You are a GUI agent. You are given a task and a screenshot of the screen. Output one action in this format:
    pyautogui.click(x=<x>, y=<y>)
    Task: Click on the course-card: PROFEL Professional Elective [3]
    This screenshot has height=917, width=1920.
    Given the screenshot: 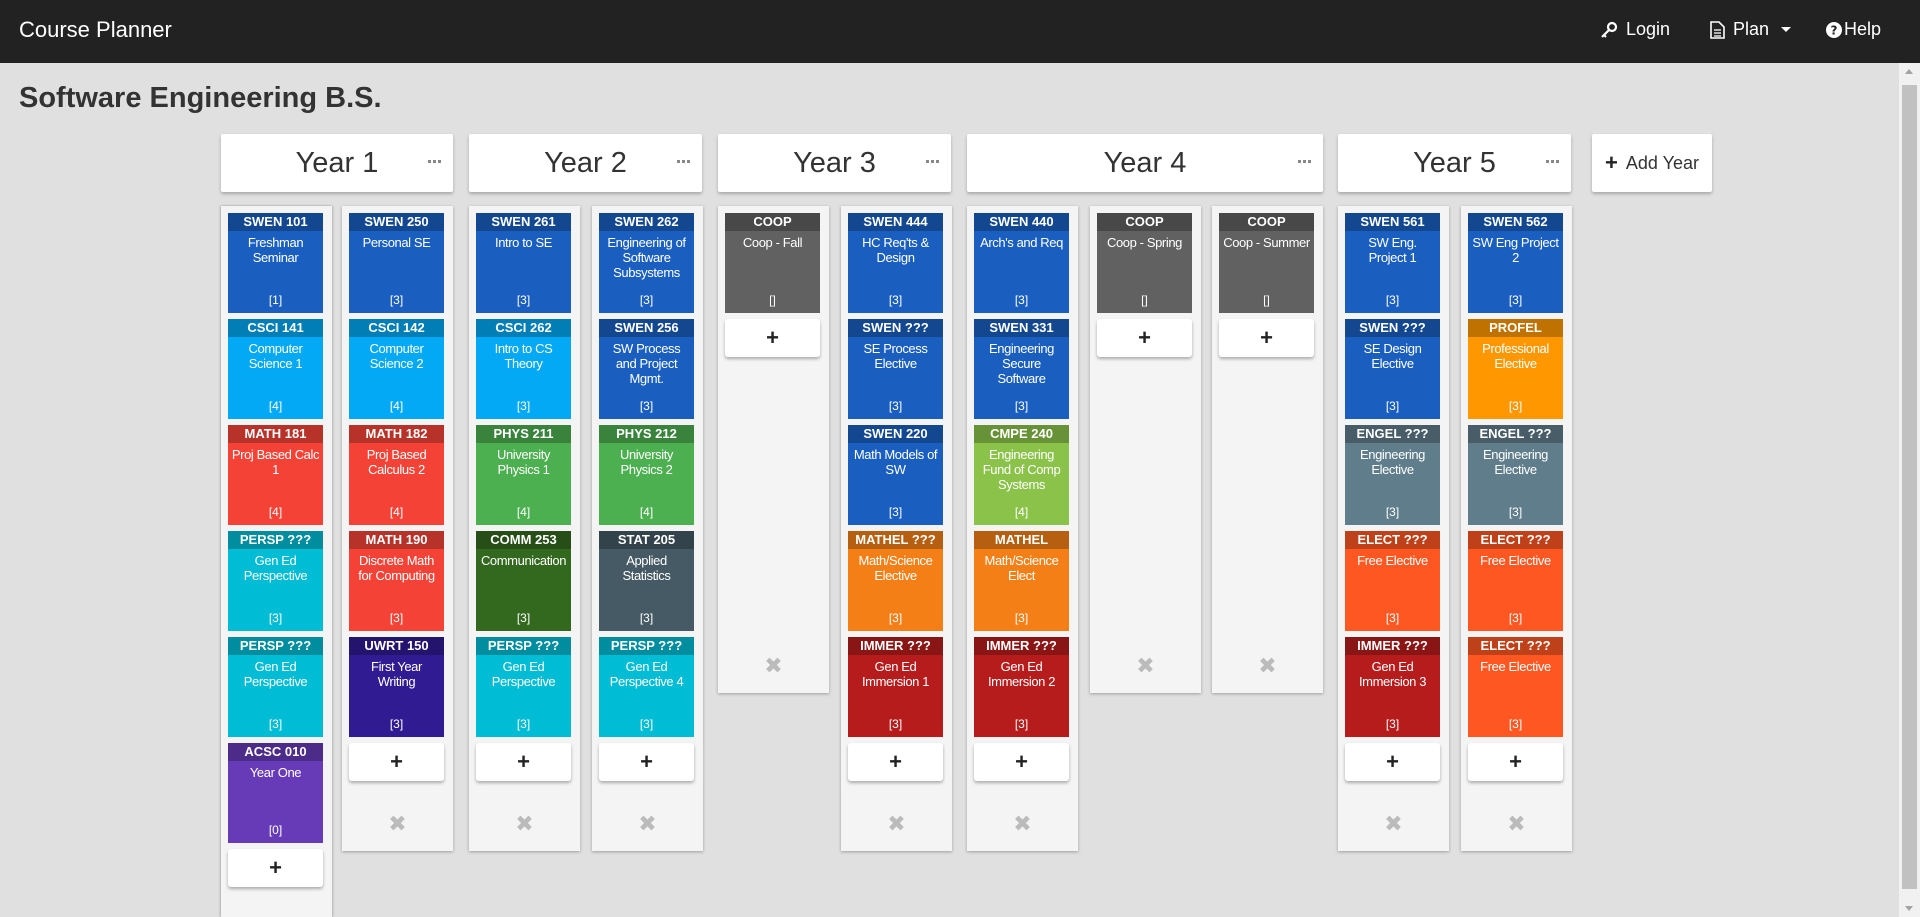 What is the action you would take?
    pyautogui.click(x=1515, y=369)
    